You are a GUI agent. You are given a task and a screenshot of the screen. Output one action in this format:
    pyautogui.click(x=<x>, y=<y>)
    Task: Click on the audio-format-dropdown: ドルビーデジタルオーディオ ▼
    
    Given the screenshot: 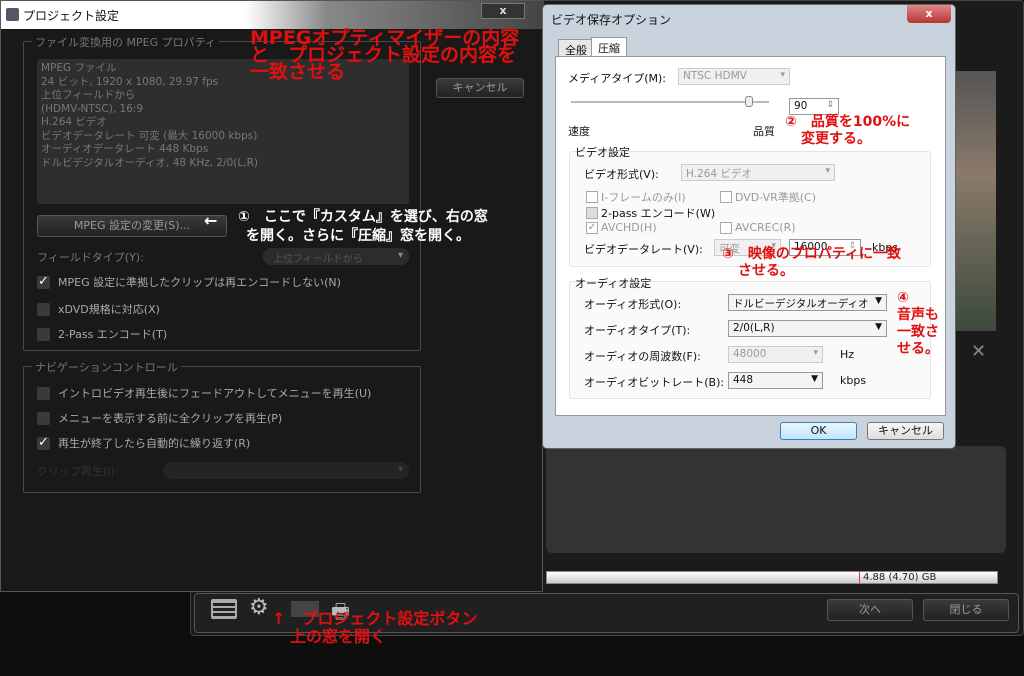 What is the action you would take?
    pyautogui.click(x=807, y=302)
    